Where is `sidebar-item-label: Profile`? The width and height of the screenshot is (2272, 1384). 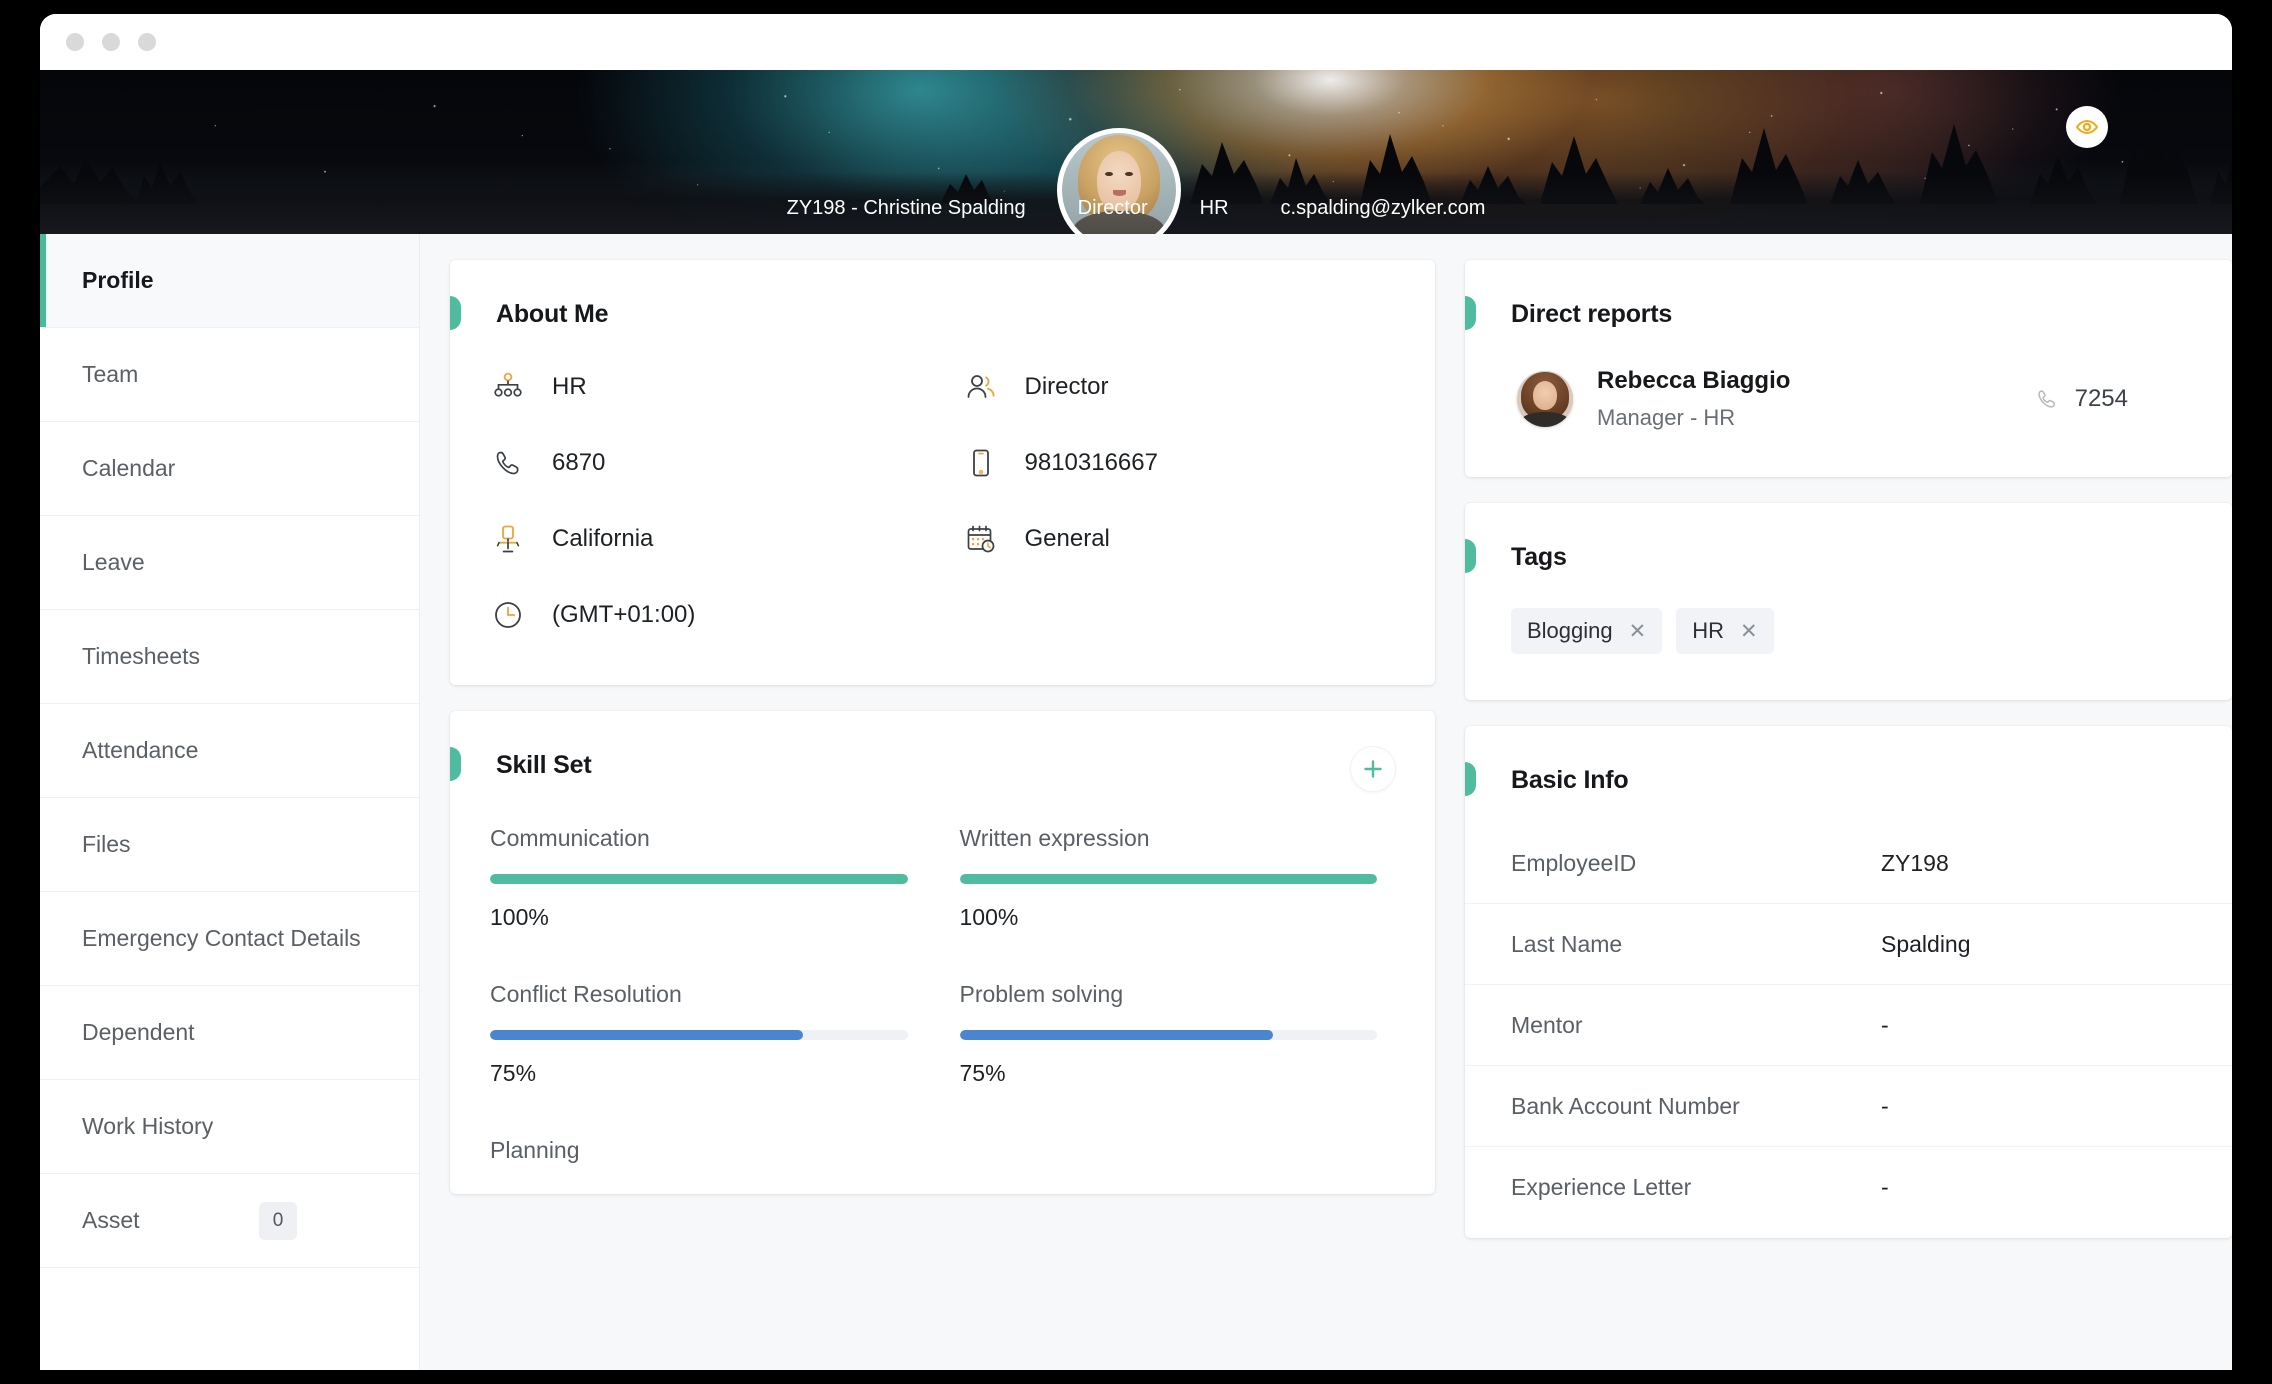 sidebar-item-label: Profile is located at coordinates (118, 280).